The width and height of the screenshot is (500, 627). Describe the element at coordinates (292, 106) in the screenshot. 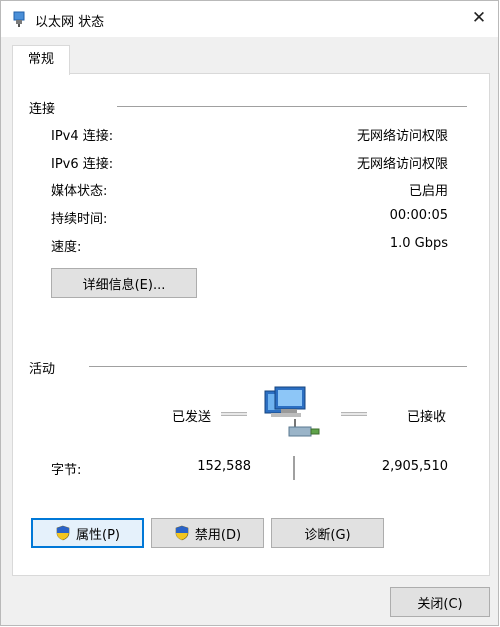

I see `connection-group-divider` at that location.